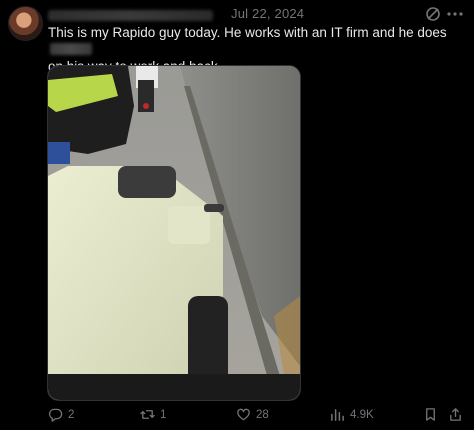 Image resolution: width=474 pixels, height=430 pixels. I want to click on reply-button: 2, so click(61, 414).